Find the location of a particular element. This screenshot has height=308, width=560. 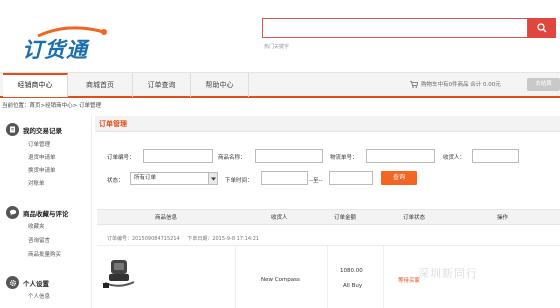

product-image is located at coordinates (119, 274).